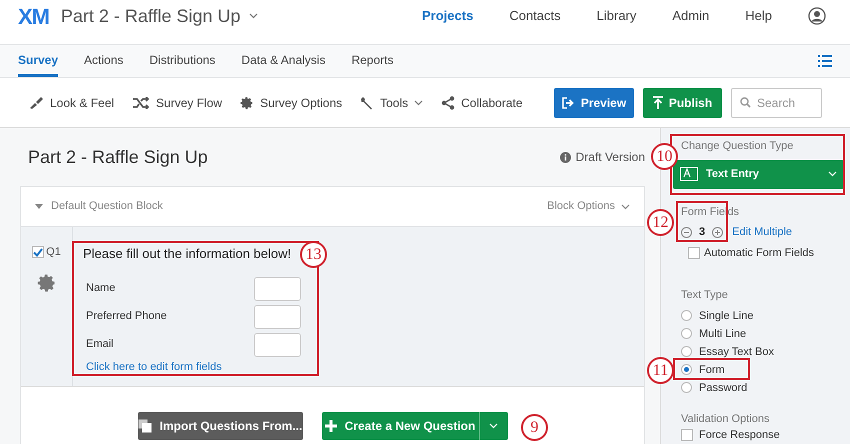 This screenshot has width=850, height=444. I want to click on section-label: Change Question Type, so click(737, 146).